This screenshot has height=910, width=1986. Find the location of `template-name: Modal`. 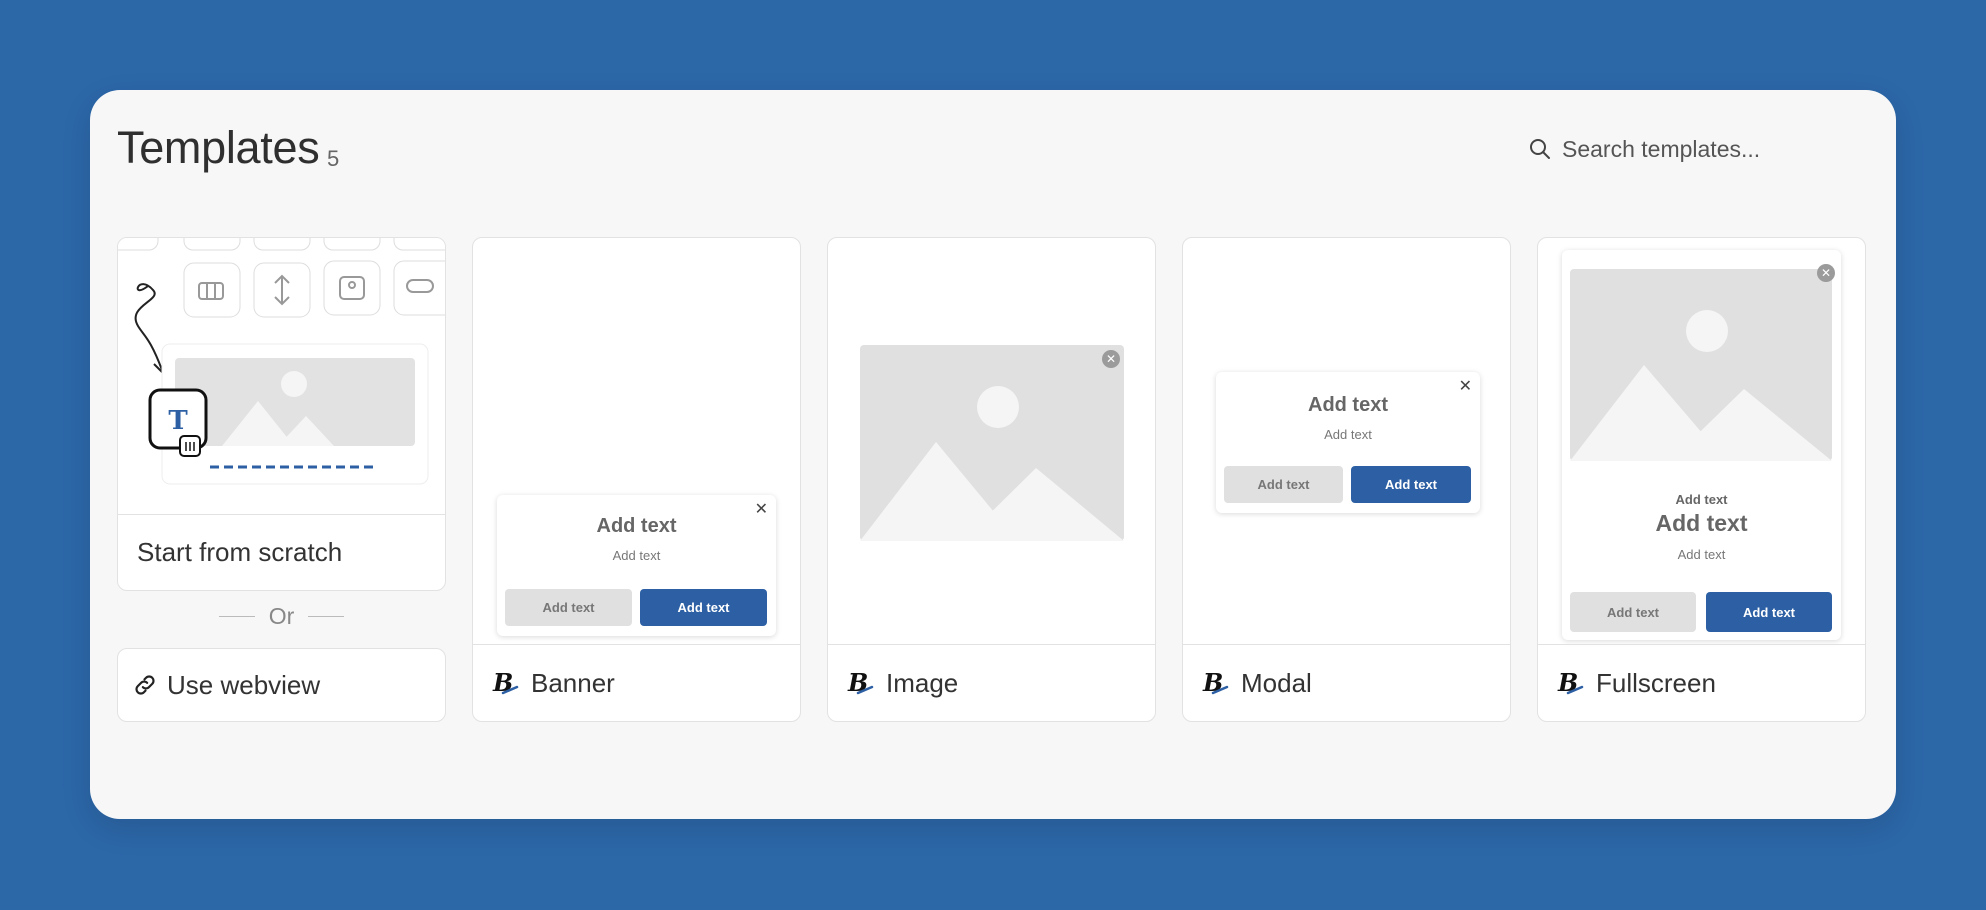

template-name: Modal is located at coordinates (1276, 682).